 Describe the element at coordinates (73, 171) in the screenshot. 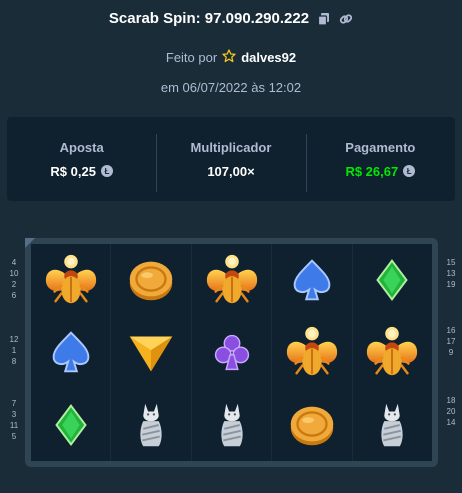

I see `bet-value: R$ 0,25` at that location.